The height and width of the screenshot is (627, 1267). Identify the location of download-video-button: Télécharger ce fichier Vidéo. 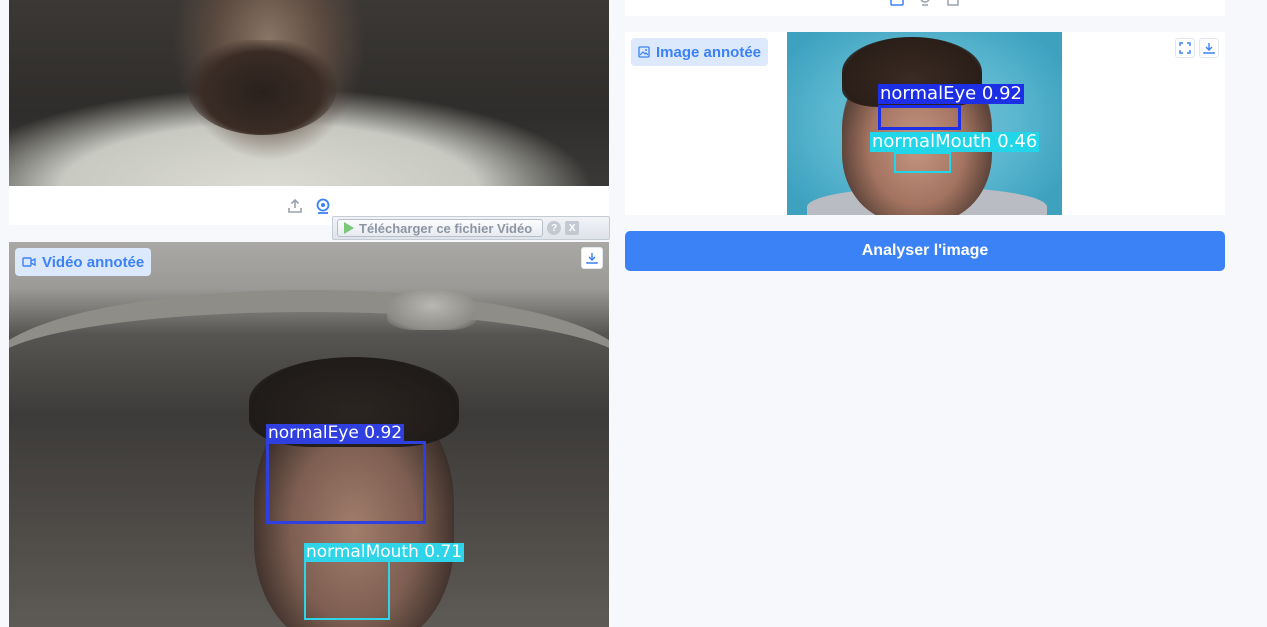
(440, 228).